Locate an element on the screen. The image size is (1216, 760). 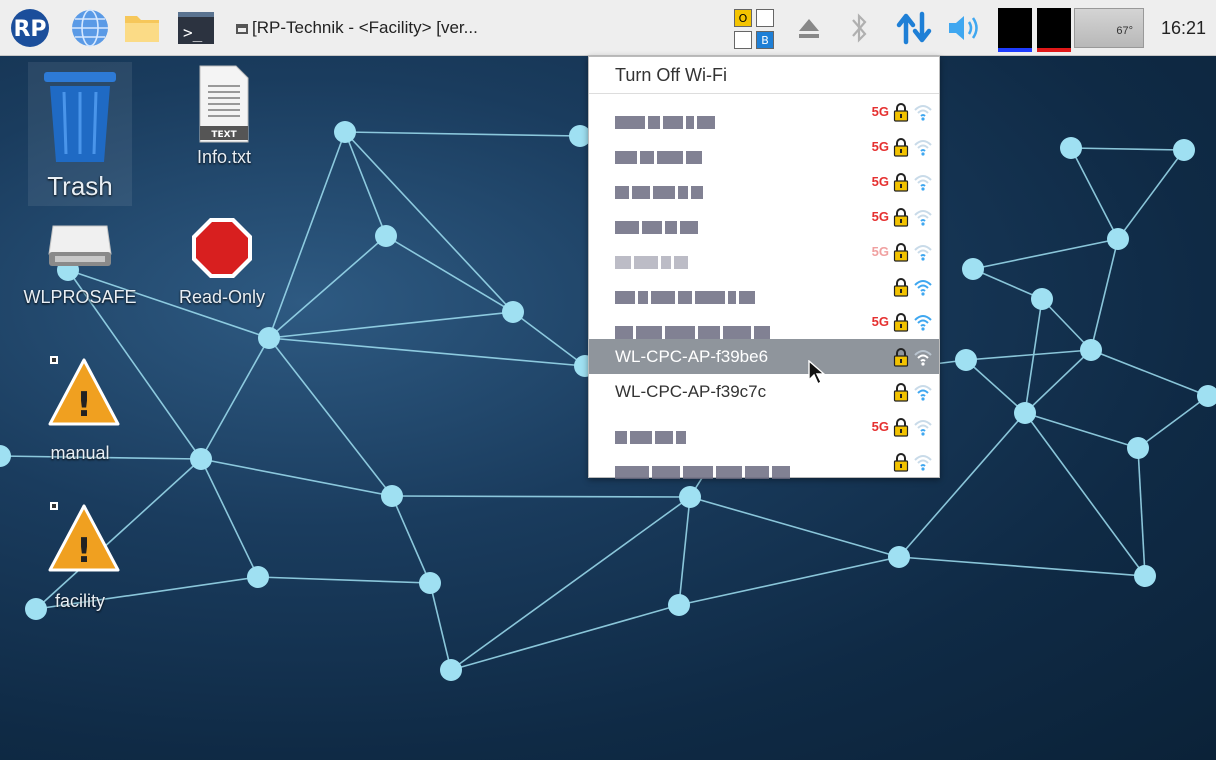
desktop-item-wlprosafe: WLPROSAFE is located at coordinates (80, 262).